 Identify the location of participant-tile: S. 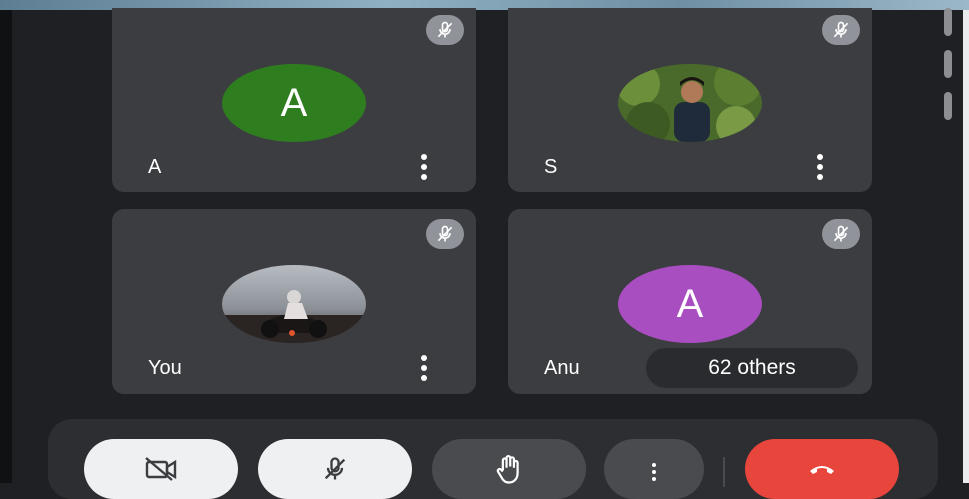
(690, 100).